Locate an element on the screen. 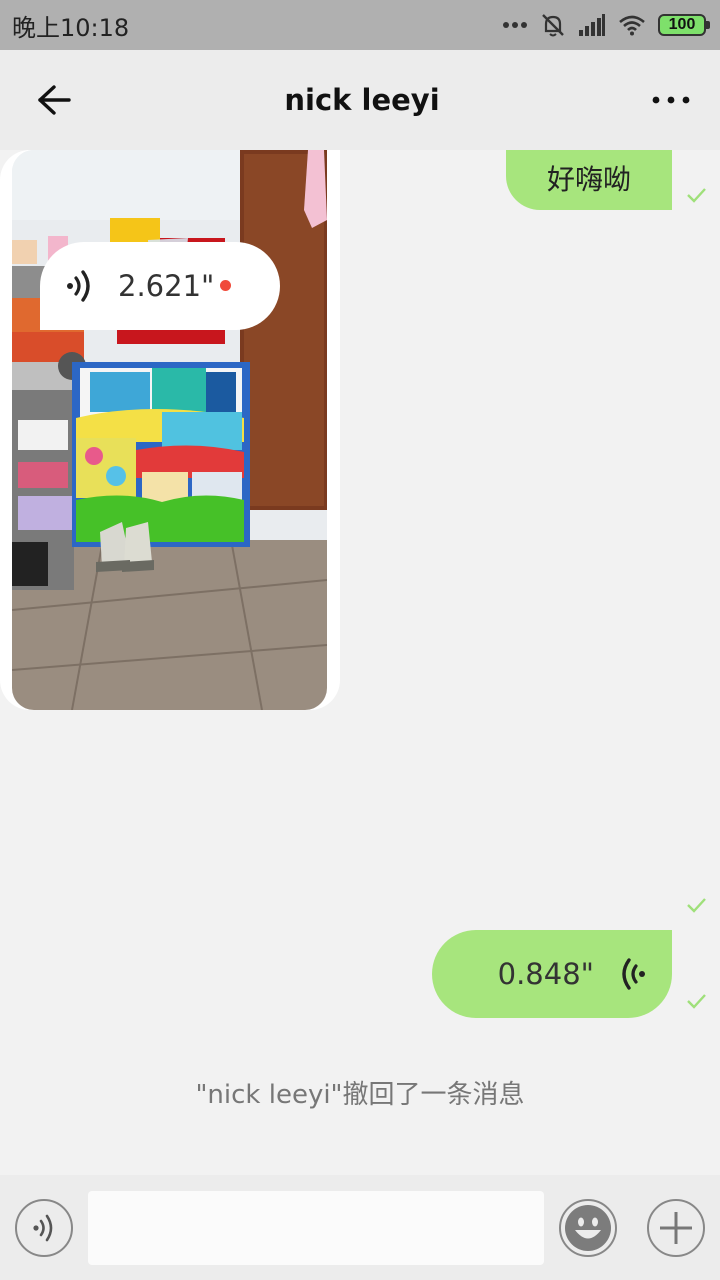 The width and height of the screenshot is (720, 1280). voice-toggle-button is located at coordinates (44, 1228).